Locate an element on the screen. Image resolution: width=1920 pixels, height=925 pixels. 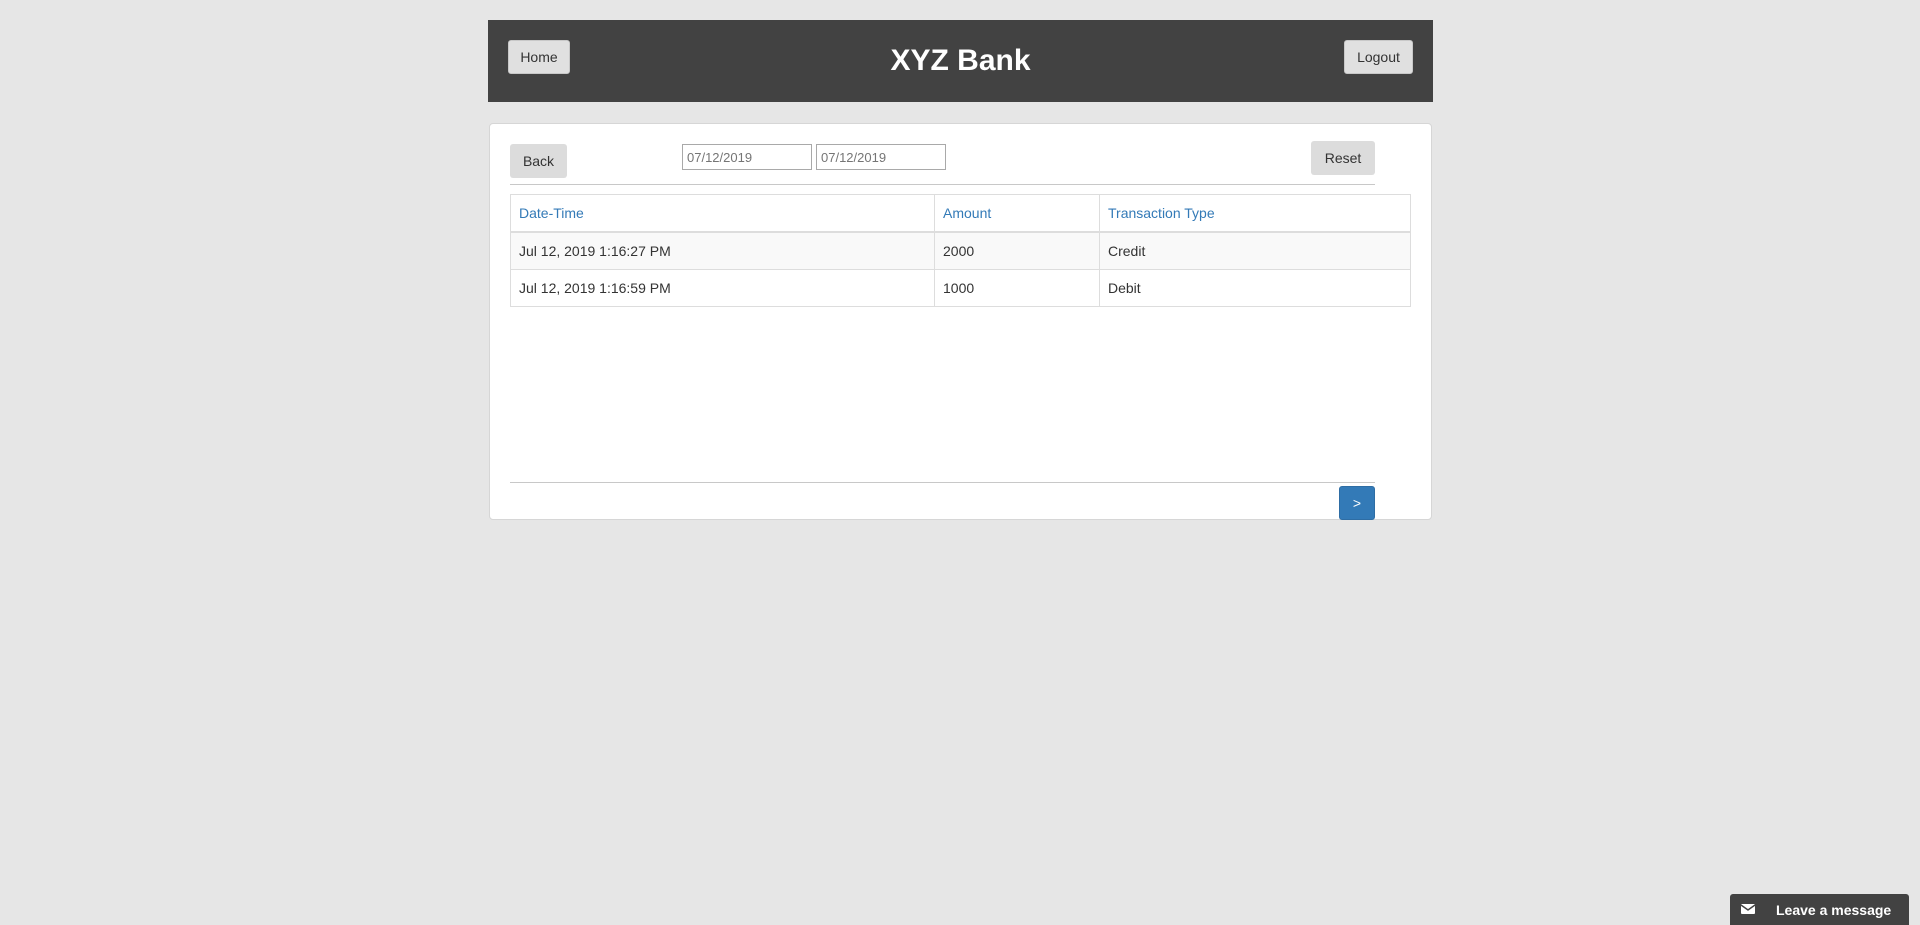
table-row: Jul 12, 2019 1:16:59 PM 1000 Debit is located at coordinates (960, 288).